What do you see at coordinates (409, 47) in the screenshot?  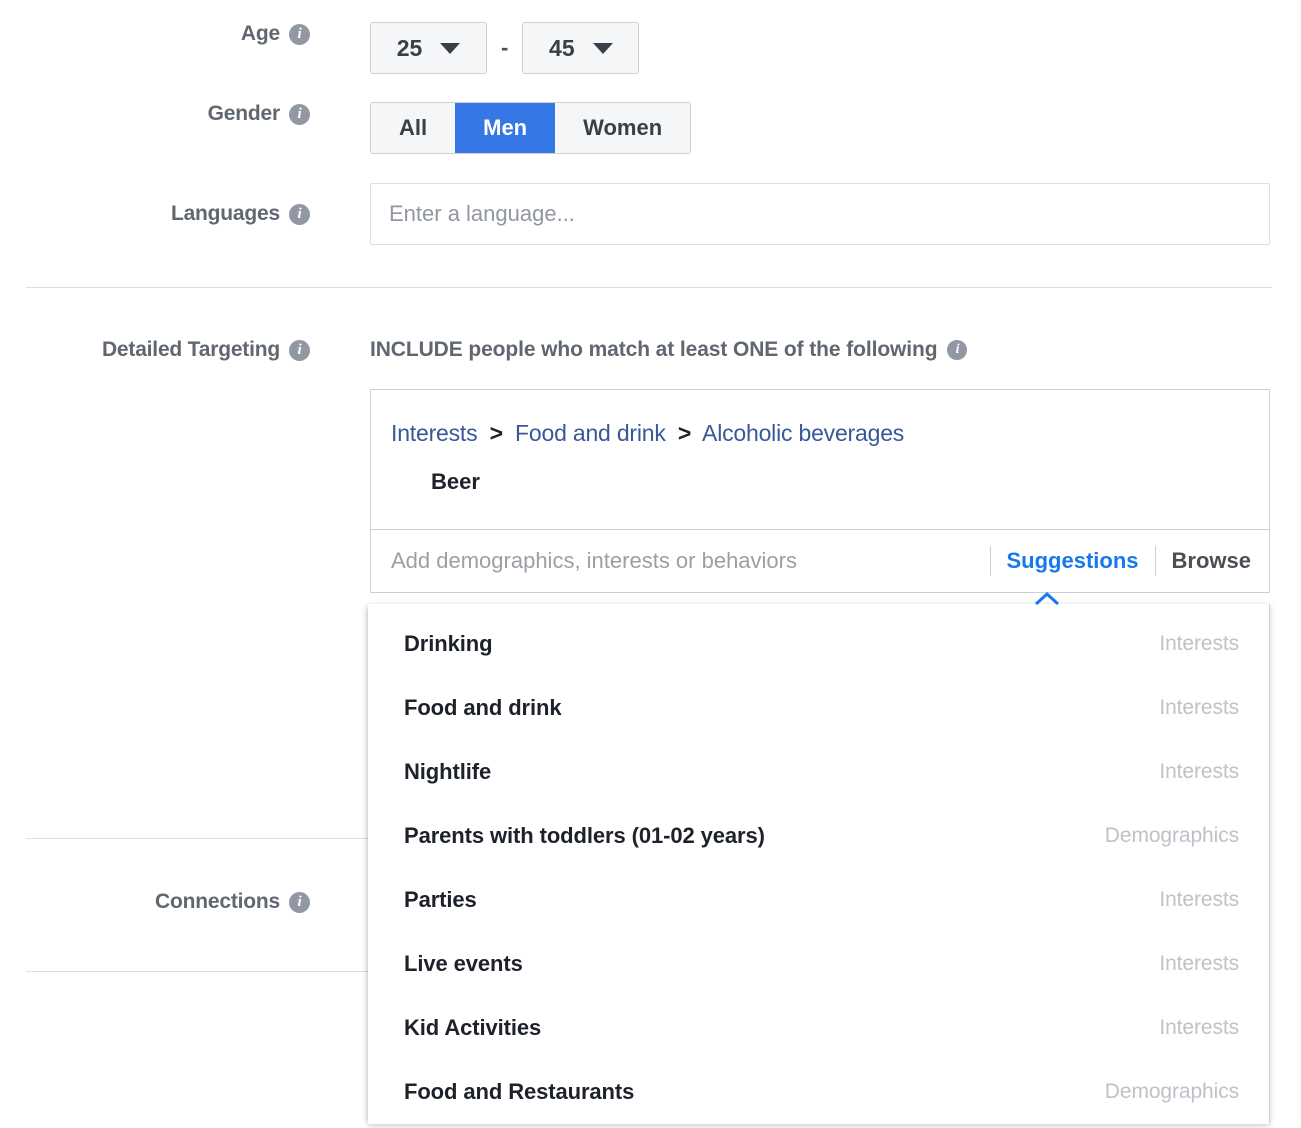 I see `age-min-value: 25` at bounding box center [409, 47].